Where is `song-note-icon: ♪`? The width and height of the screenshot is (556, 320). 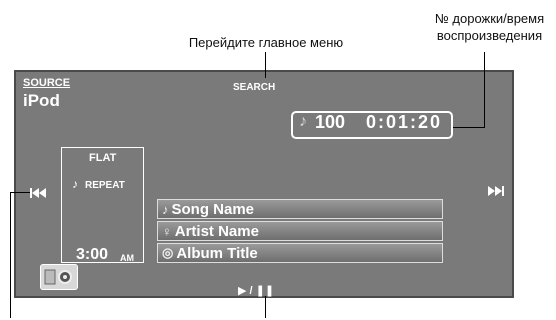 song-note-icon: ♪ is located at coordinates (165, 209).